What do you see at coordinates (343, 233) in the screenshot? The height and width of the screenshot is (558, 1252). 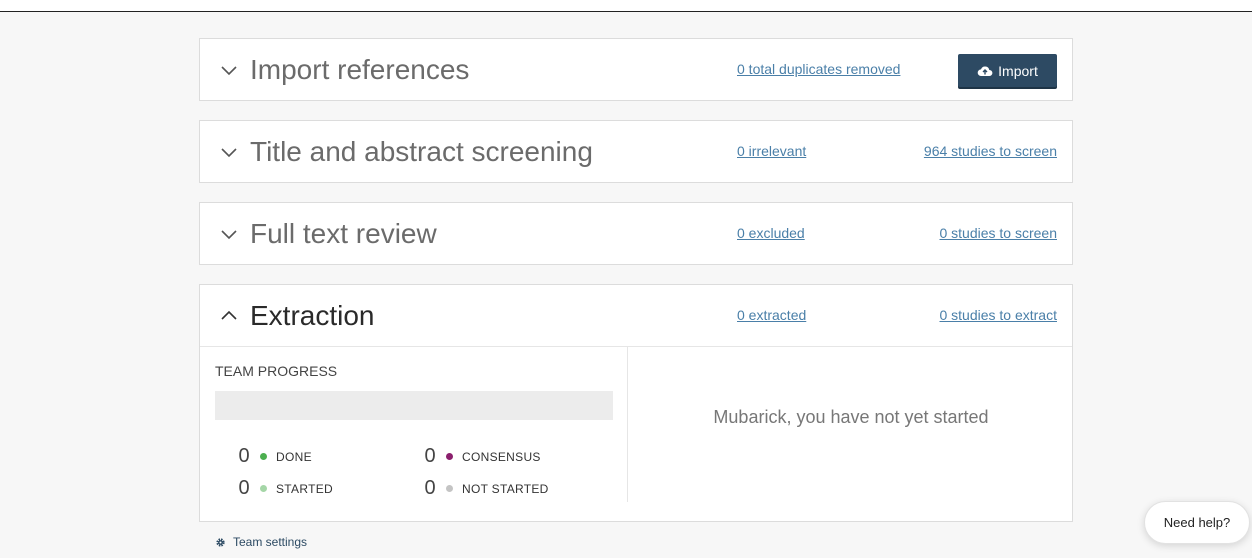 I see `panel-title: Full text review` at bounding box center [343, 233].